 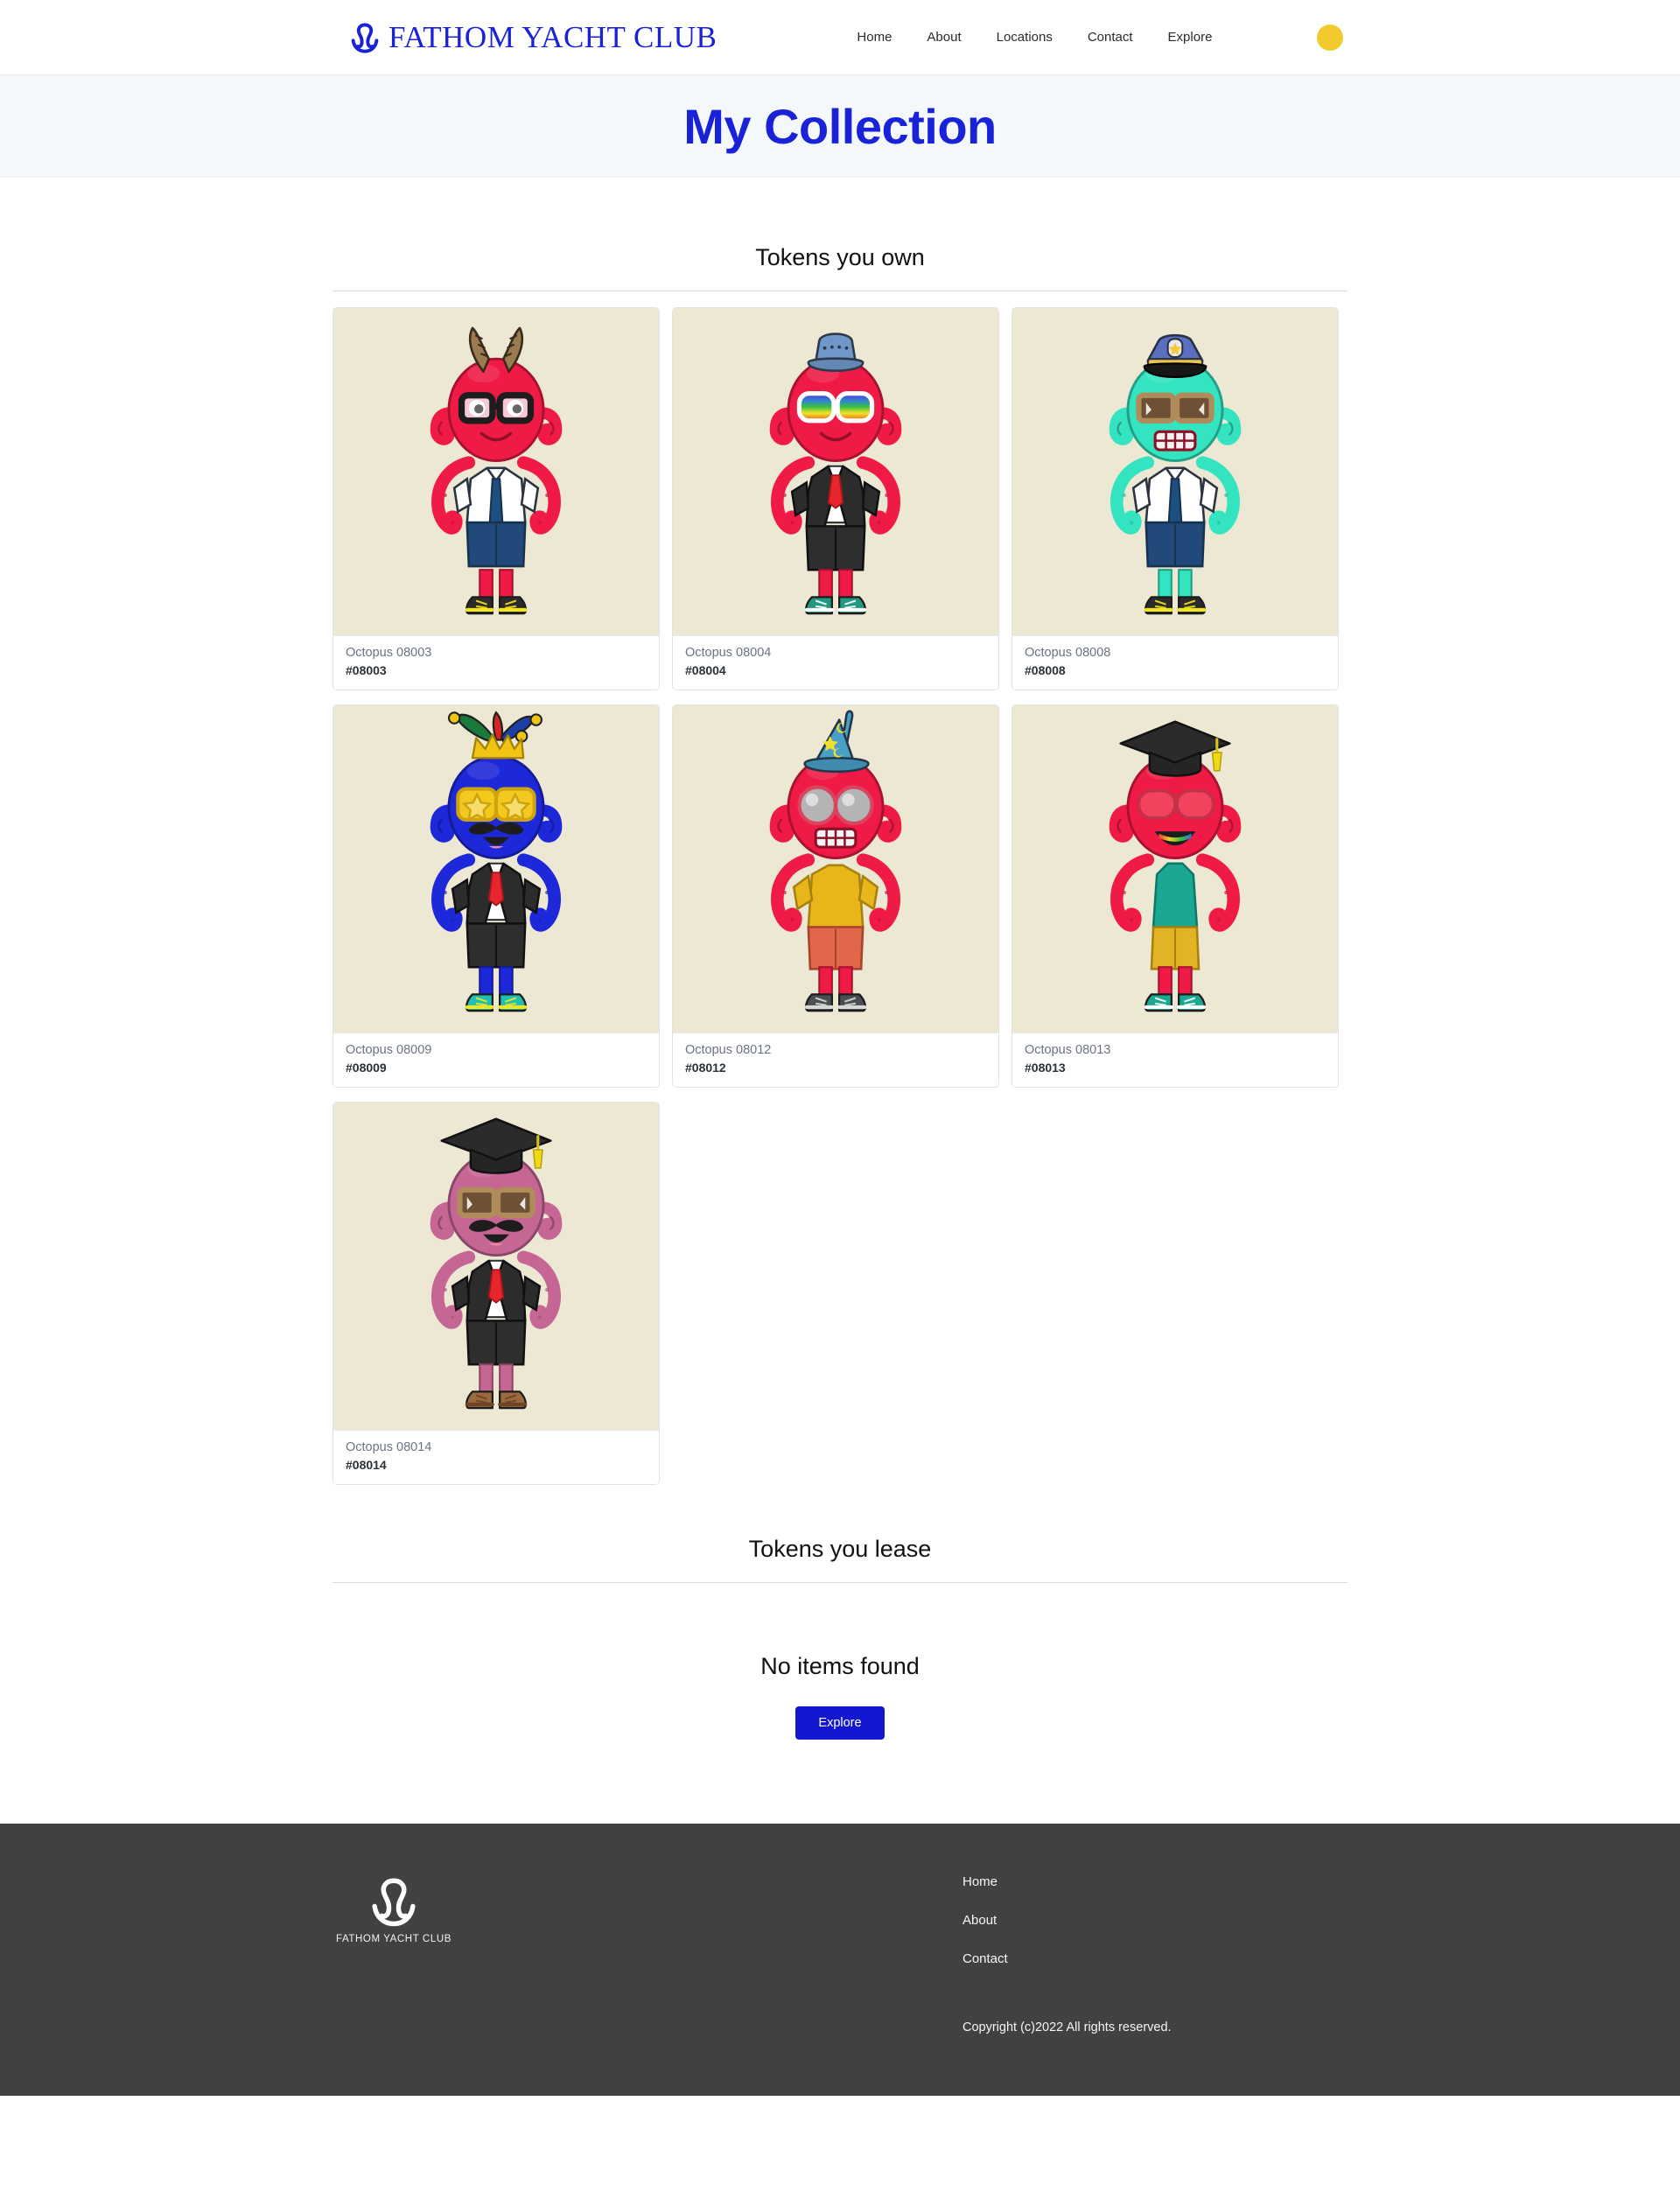 I want to click on token-id: #08003, so click(x=366, y=669).